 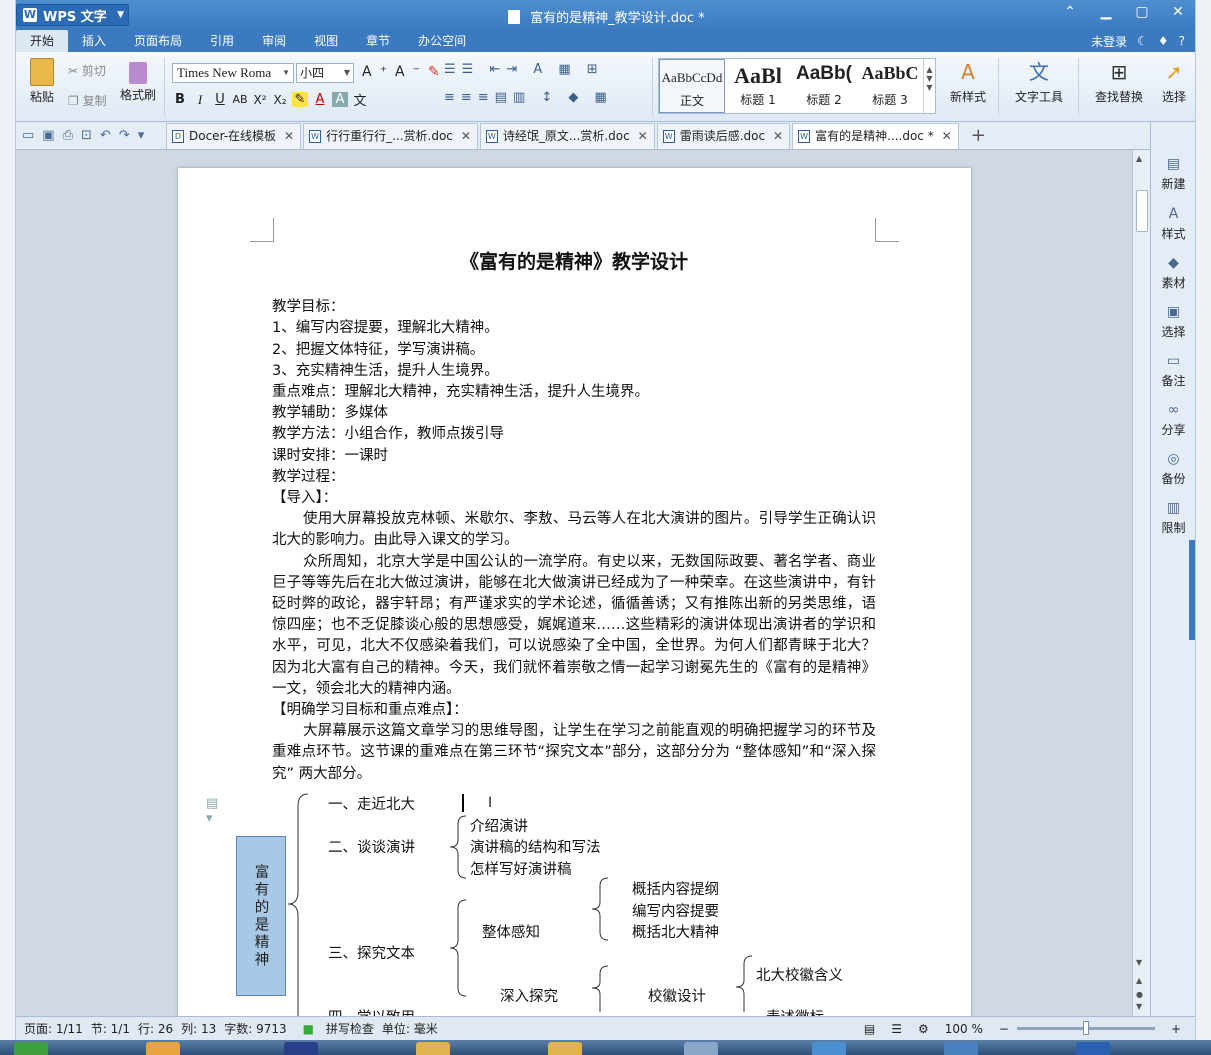 I want to click on style-gallery-scroll: ▲ ▼ ▼, so click(x=929, y=86).